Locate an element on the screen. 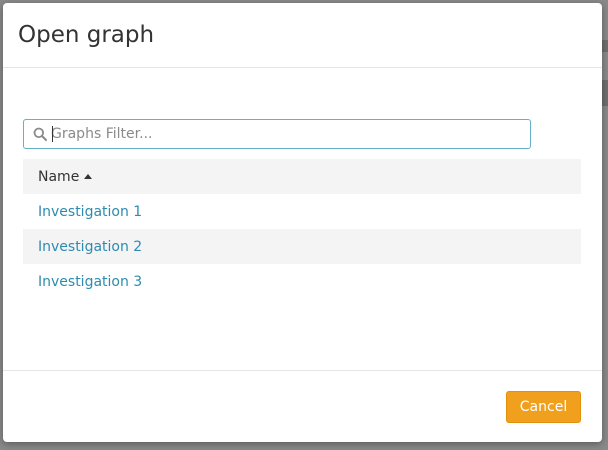  graph-link: Investigation 3 is located at coordinates (90, 282).